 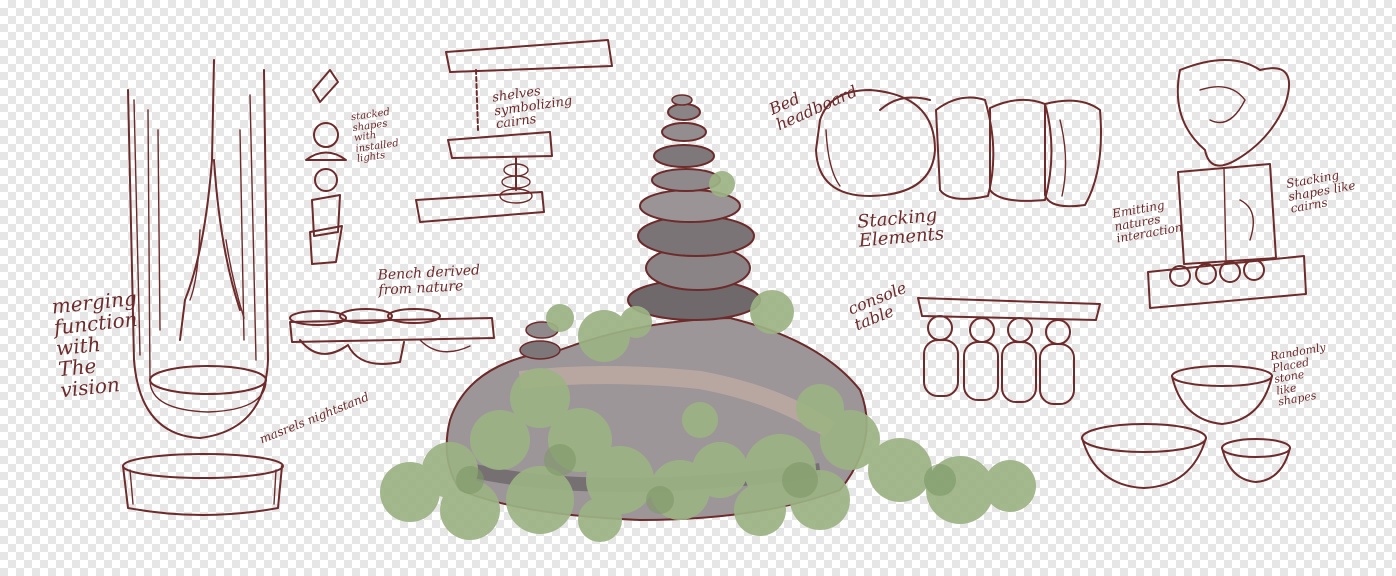 I want to click on shelves-sketch, so click(x=514, y=131).